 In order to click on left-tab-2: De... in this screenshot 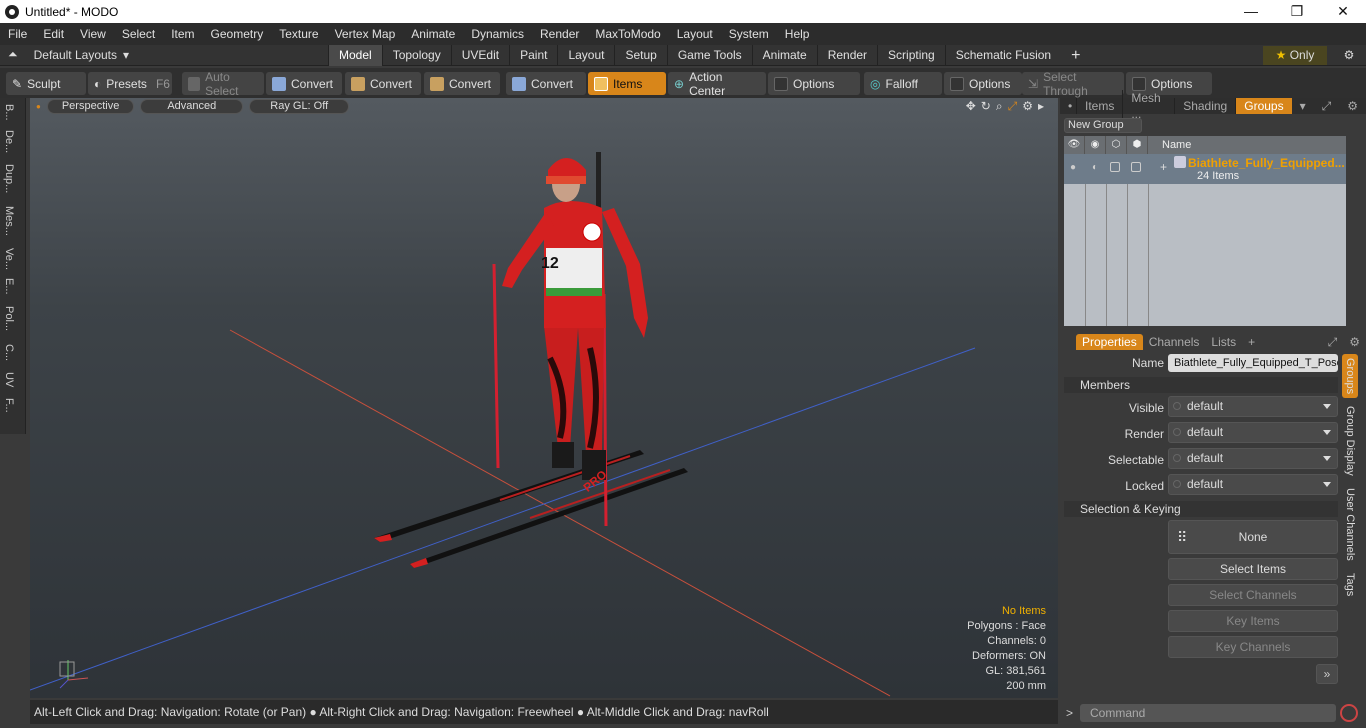, I will do `click(9, 141)`.